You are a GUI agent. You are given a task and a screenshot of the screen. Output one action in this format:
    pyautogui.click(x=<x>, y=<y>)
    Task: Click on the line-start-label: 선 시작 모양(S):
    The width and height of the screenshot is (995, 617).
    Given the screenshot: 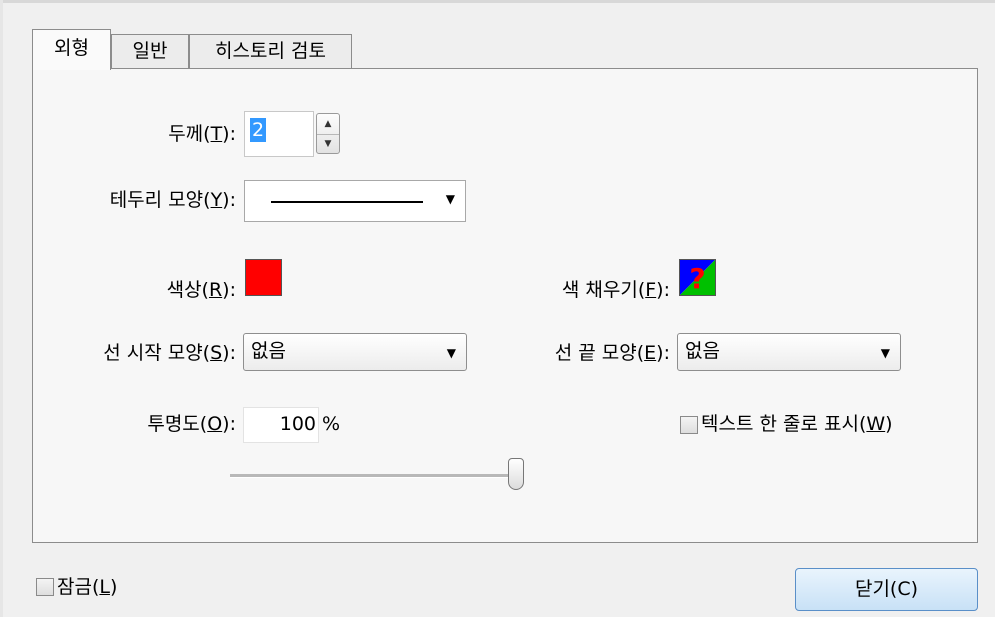 What is the action you would take?
    pyautogui.click(x=169, y=353)
    